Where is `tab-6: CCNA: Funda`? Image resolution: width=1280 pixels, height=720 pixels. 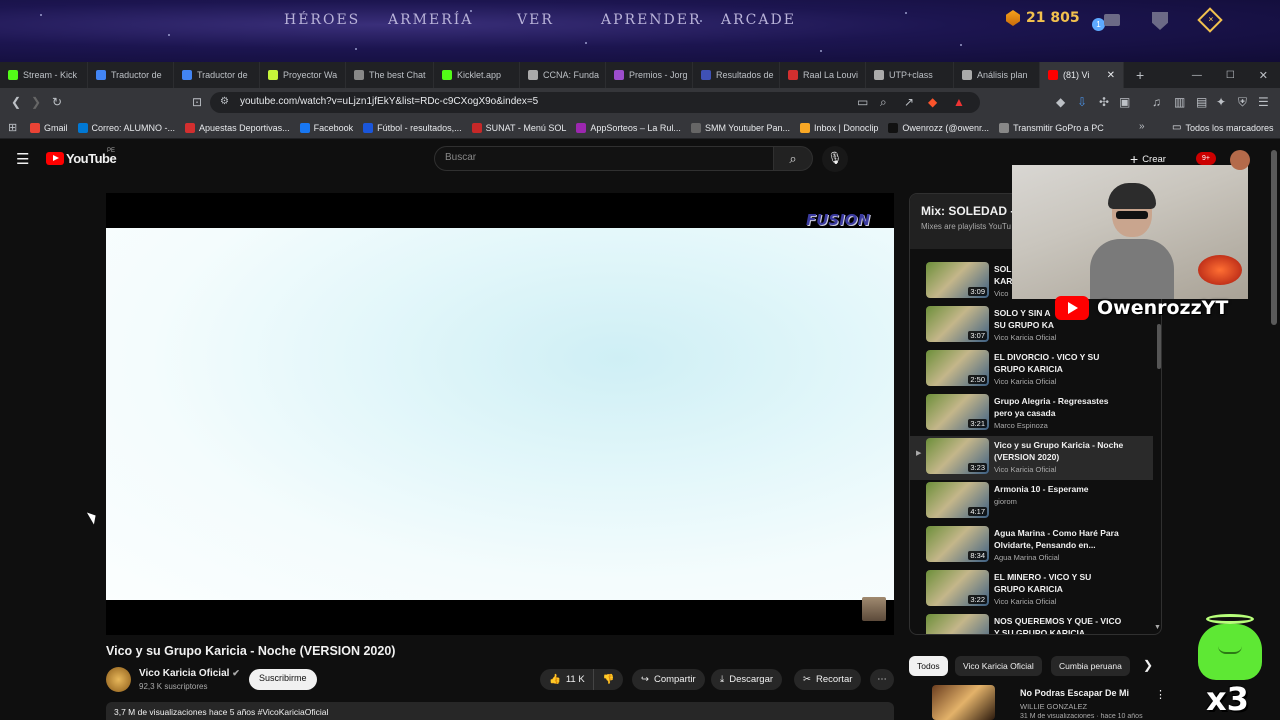 tab-6: CCNA: Funda is located at coordinates (563, 75).